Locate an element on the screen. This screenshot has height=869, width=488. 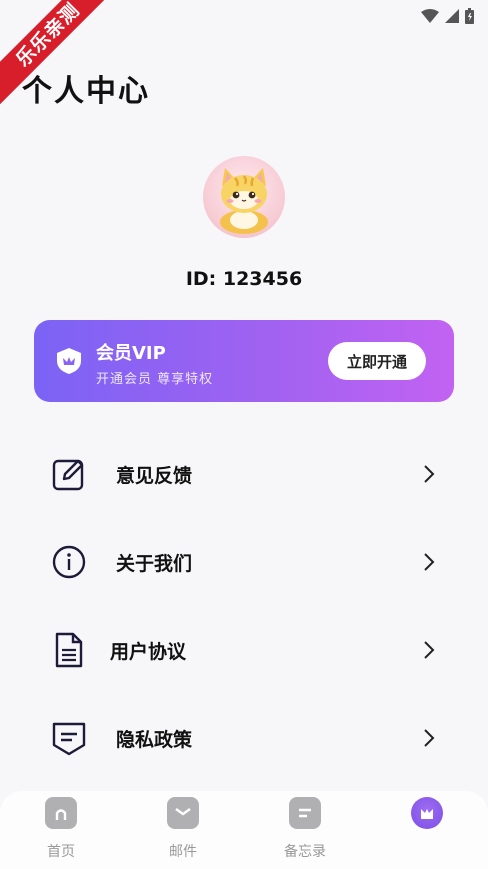
tab-label: 首页 is located at coordinates (61, 852).